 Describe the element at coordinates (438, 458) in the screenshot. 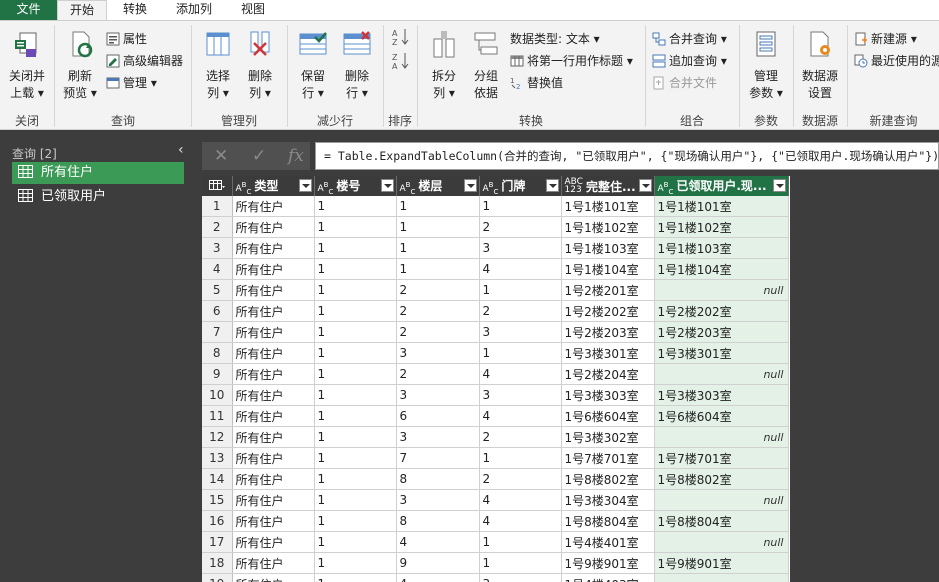

I see `table-cell: 7` at that location.